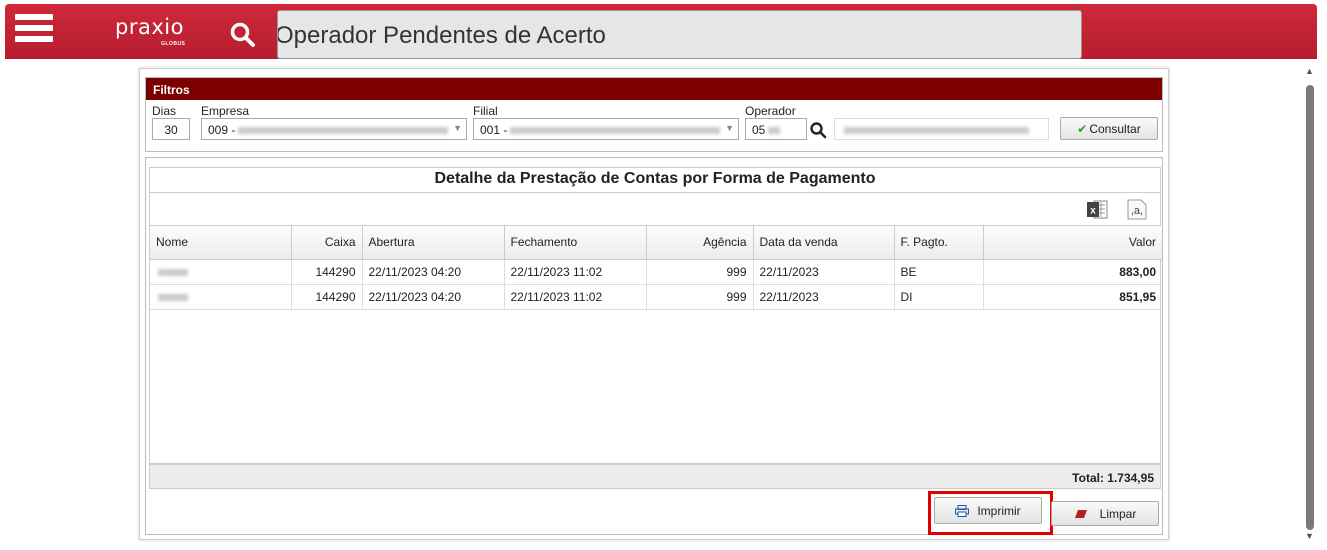 The width and height of the screenshot is (1327, 550). Describe the element at coordinates (164, 111) in the screenshot. I see `dias-label: Dias` at that location.